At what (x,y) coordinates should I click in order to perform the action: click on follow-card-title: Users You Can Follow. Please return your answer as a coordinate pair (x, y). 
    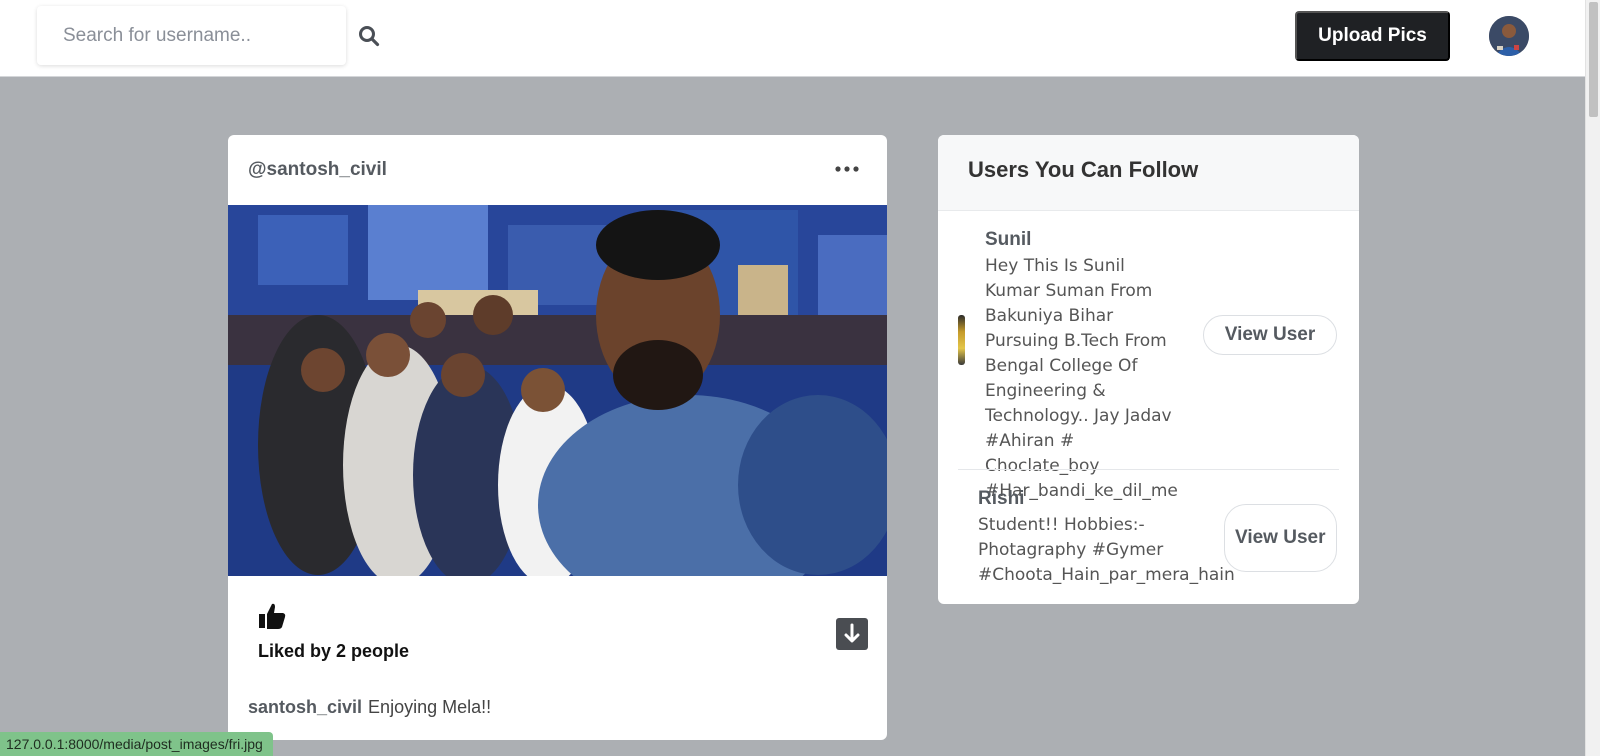
    Looking at the image, I should click on (1083, 169).